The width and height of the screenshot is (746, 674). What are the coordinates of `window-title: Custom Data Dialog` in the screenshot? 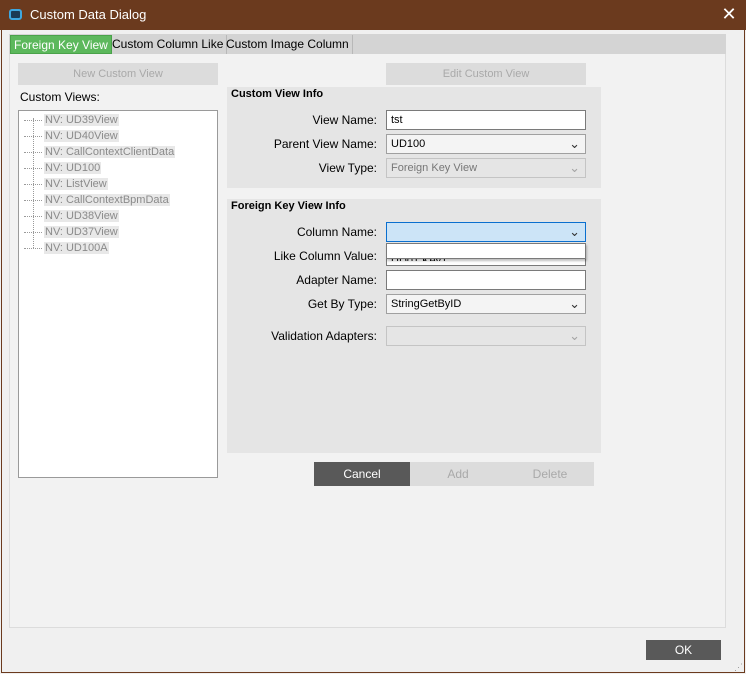 It's located at (88, 14).